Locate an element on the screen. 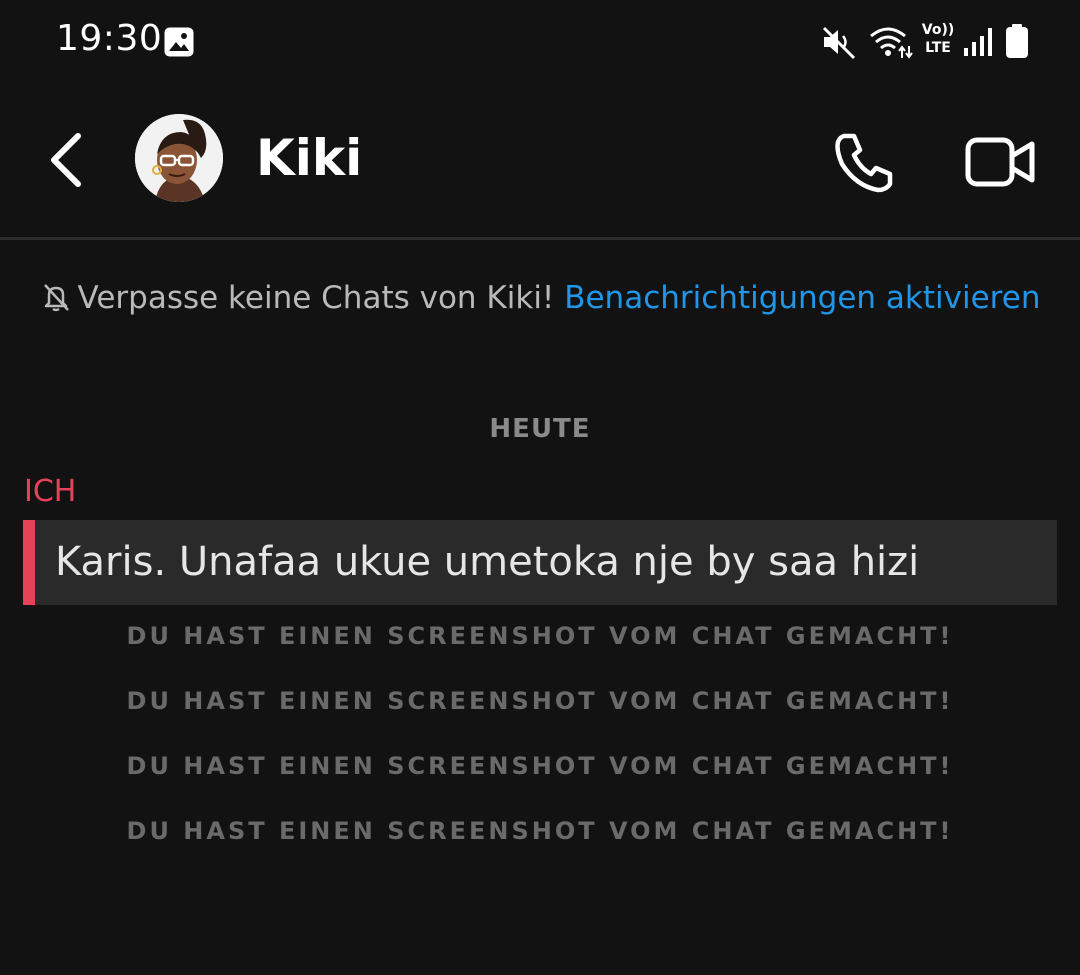 The width and height of the screenshot is (1080, 975). bell-off-icon is located at coordinates (56, 298).